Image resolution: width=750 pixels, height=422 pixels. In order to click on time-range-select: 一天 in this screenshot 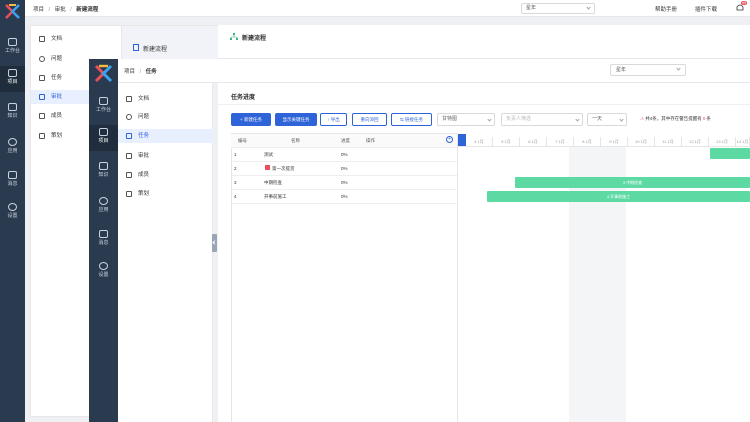, I will do `click(607, 119)`.